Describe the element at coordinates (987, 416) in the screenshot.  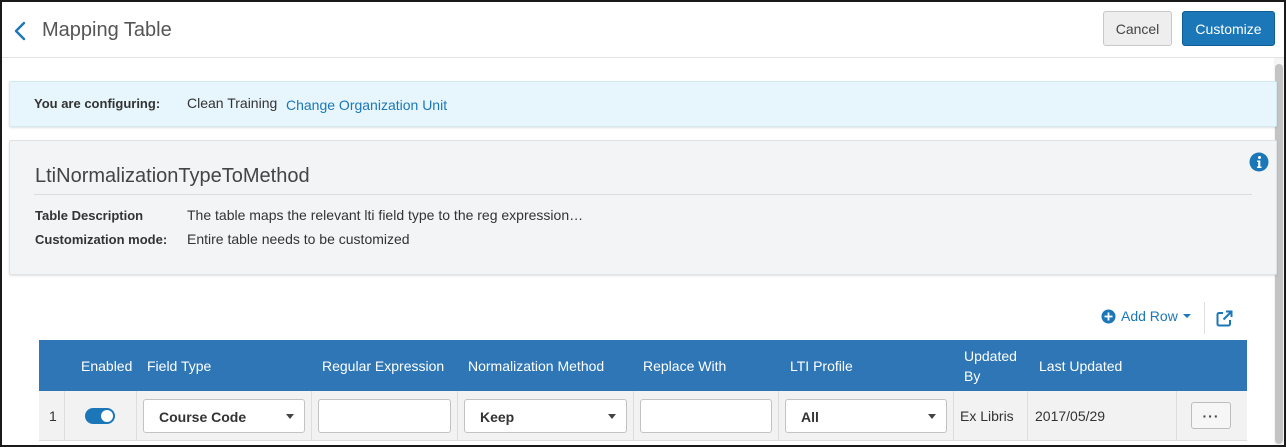
I see `updated-by-value: Ex Libris` at that location.